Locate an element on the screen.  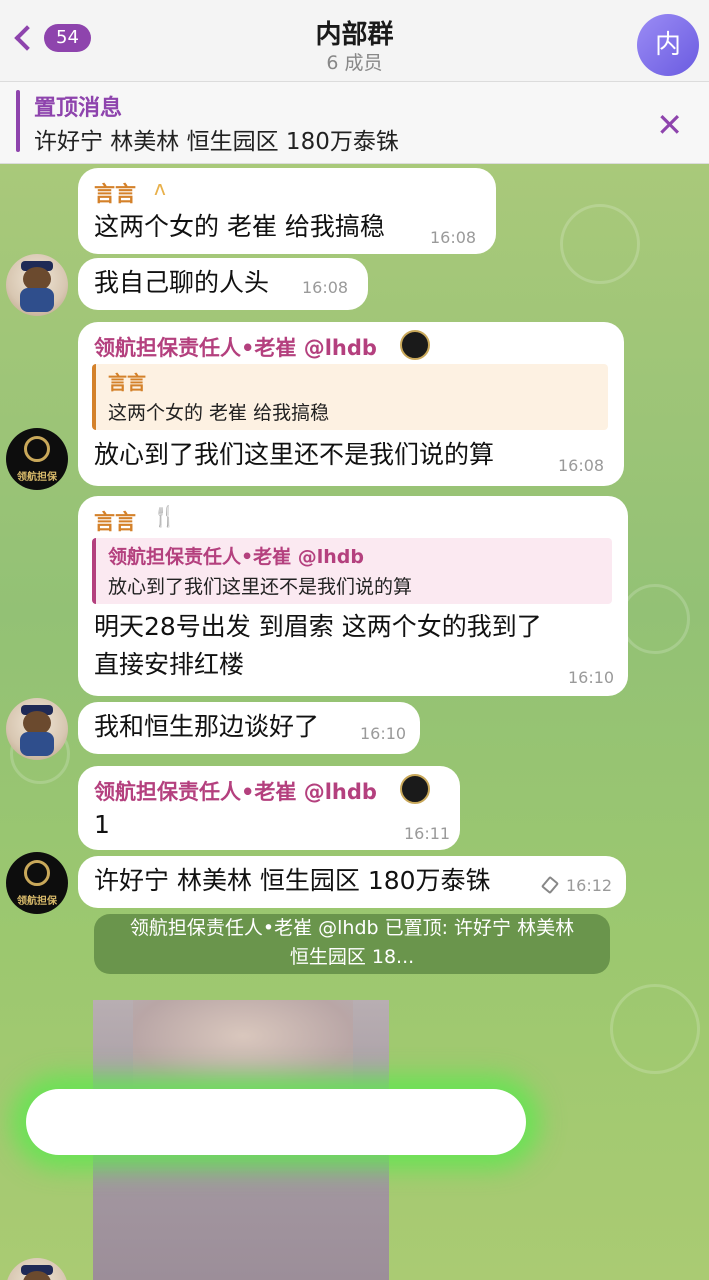
redaction-overlay is located at coordinates (276, 1122).